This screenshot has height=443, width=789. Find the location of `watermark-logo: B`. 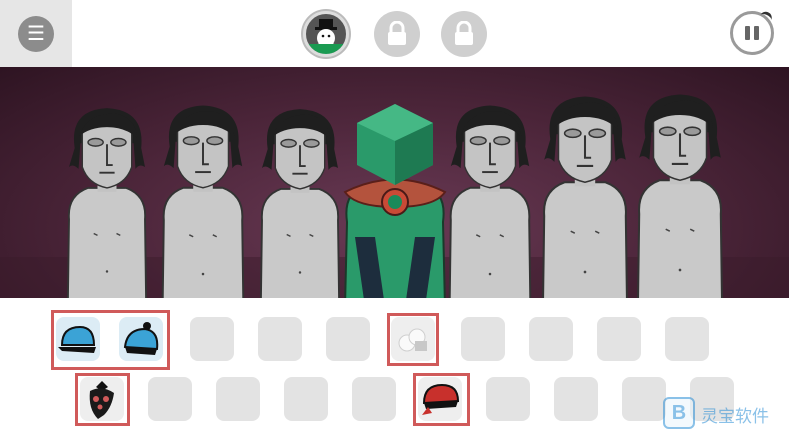

watermark-logo: B is located at coordinates (679, 413).